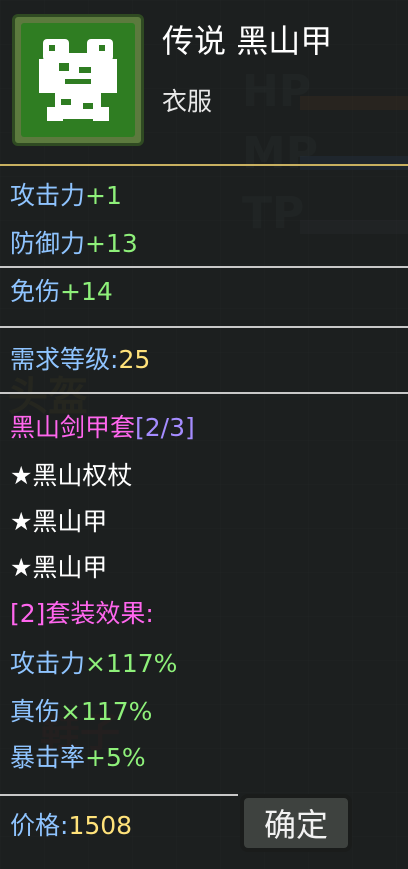 The height and width of the screenshot is (869, 408). I want to click on price-value: 1508, so click(100, 825).